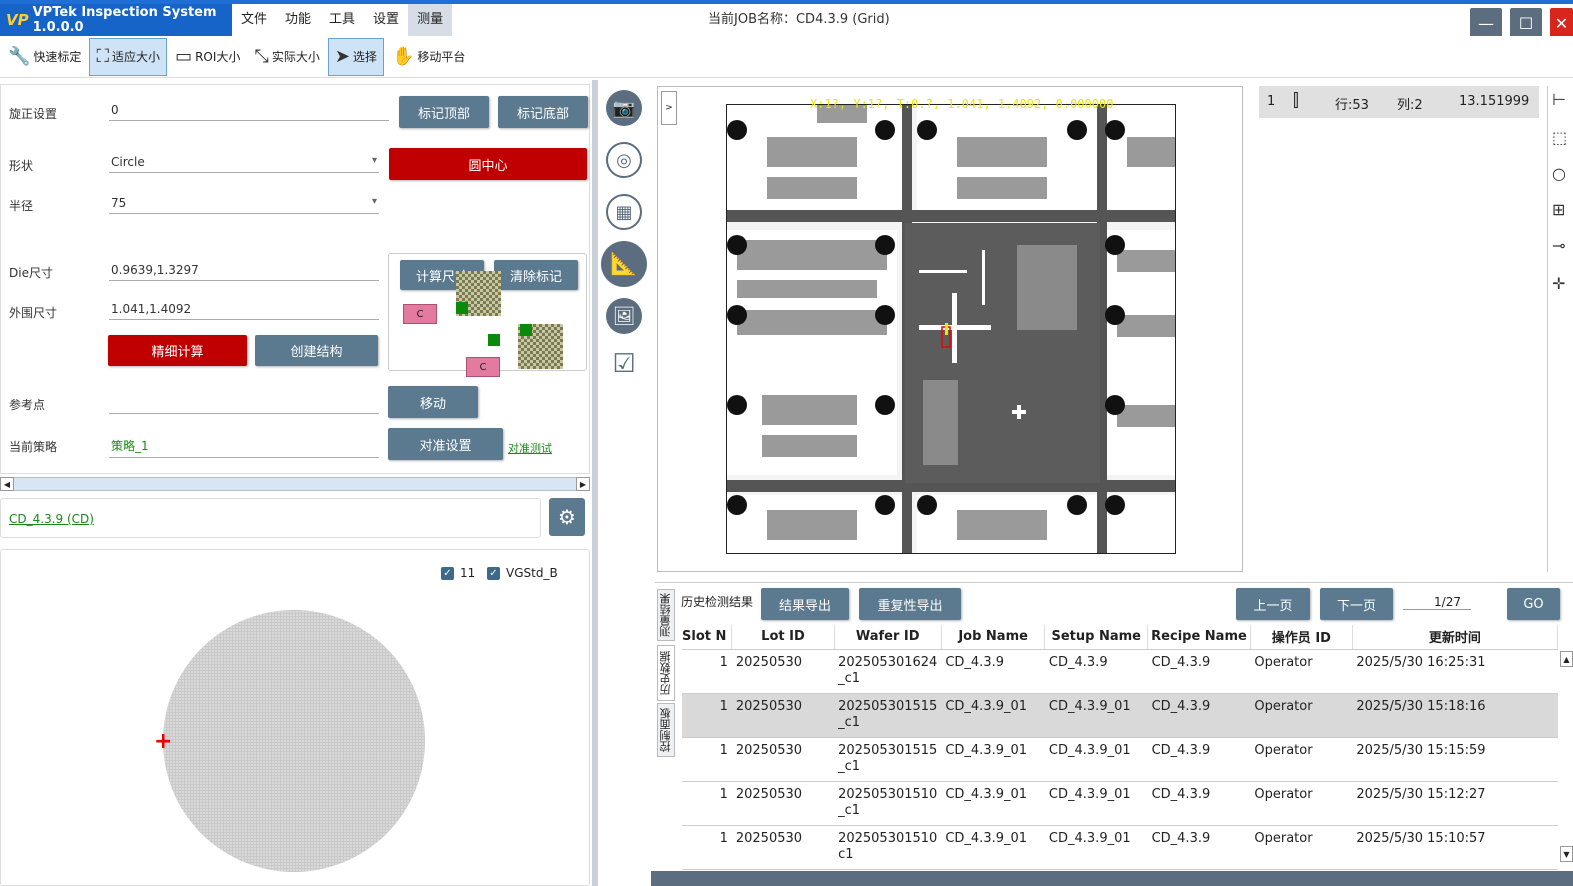  Describe the element at coordinates (342, 56) in the screenshot. I see `cursor-icon: ➤` at that location.